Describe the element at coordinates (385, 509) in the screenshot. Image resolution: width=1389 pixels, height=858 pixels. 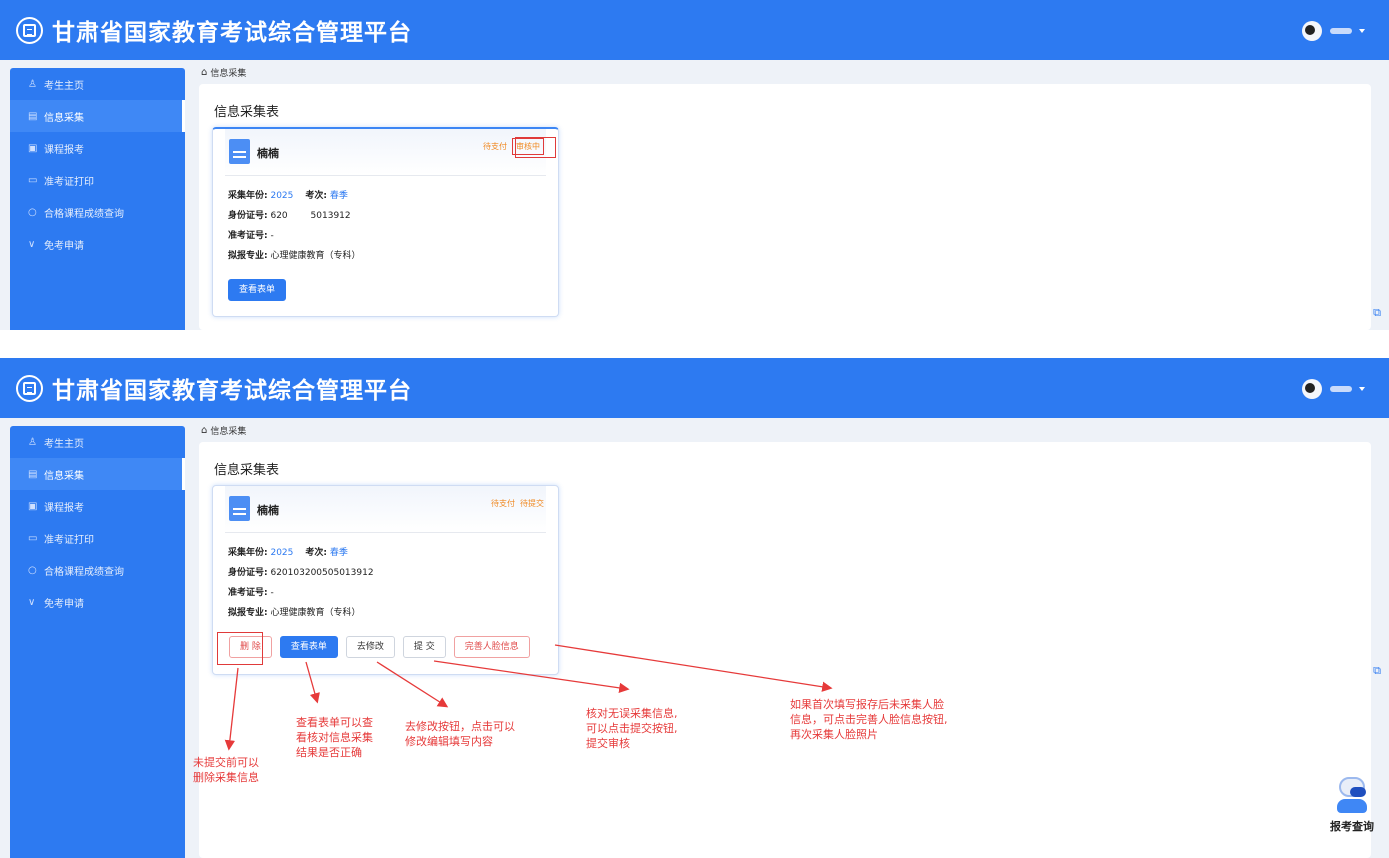
I see `card-header: 楠楠 待支付 待提交` at that location.